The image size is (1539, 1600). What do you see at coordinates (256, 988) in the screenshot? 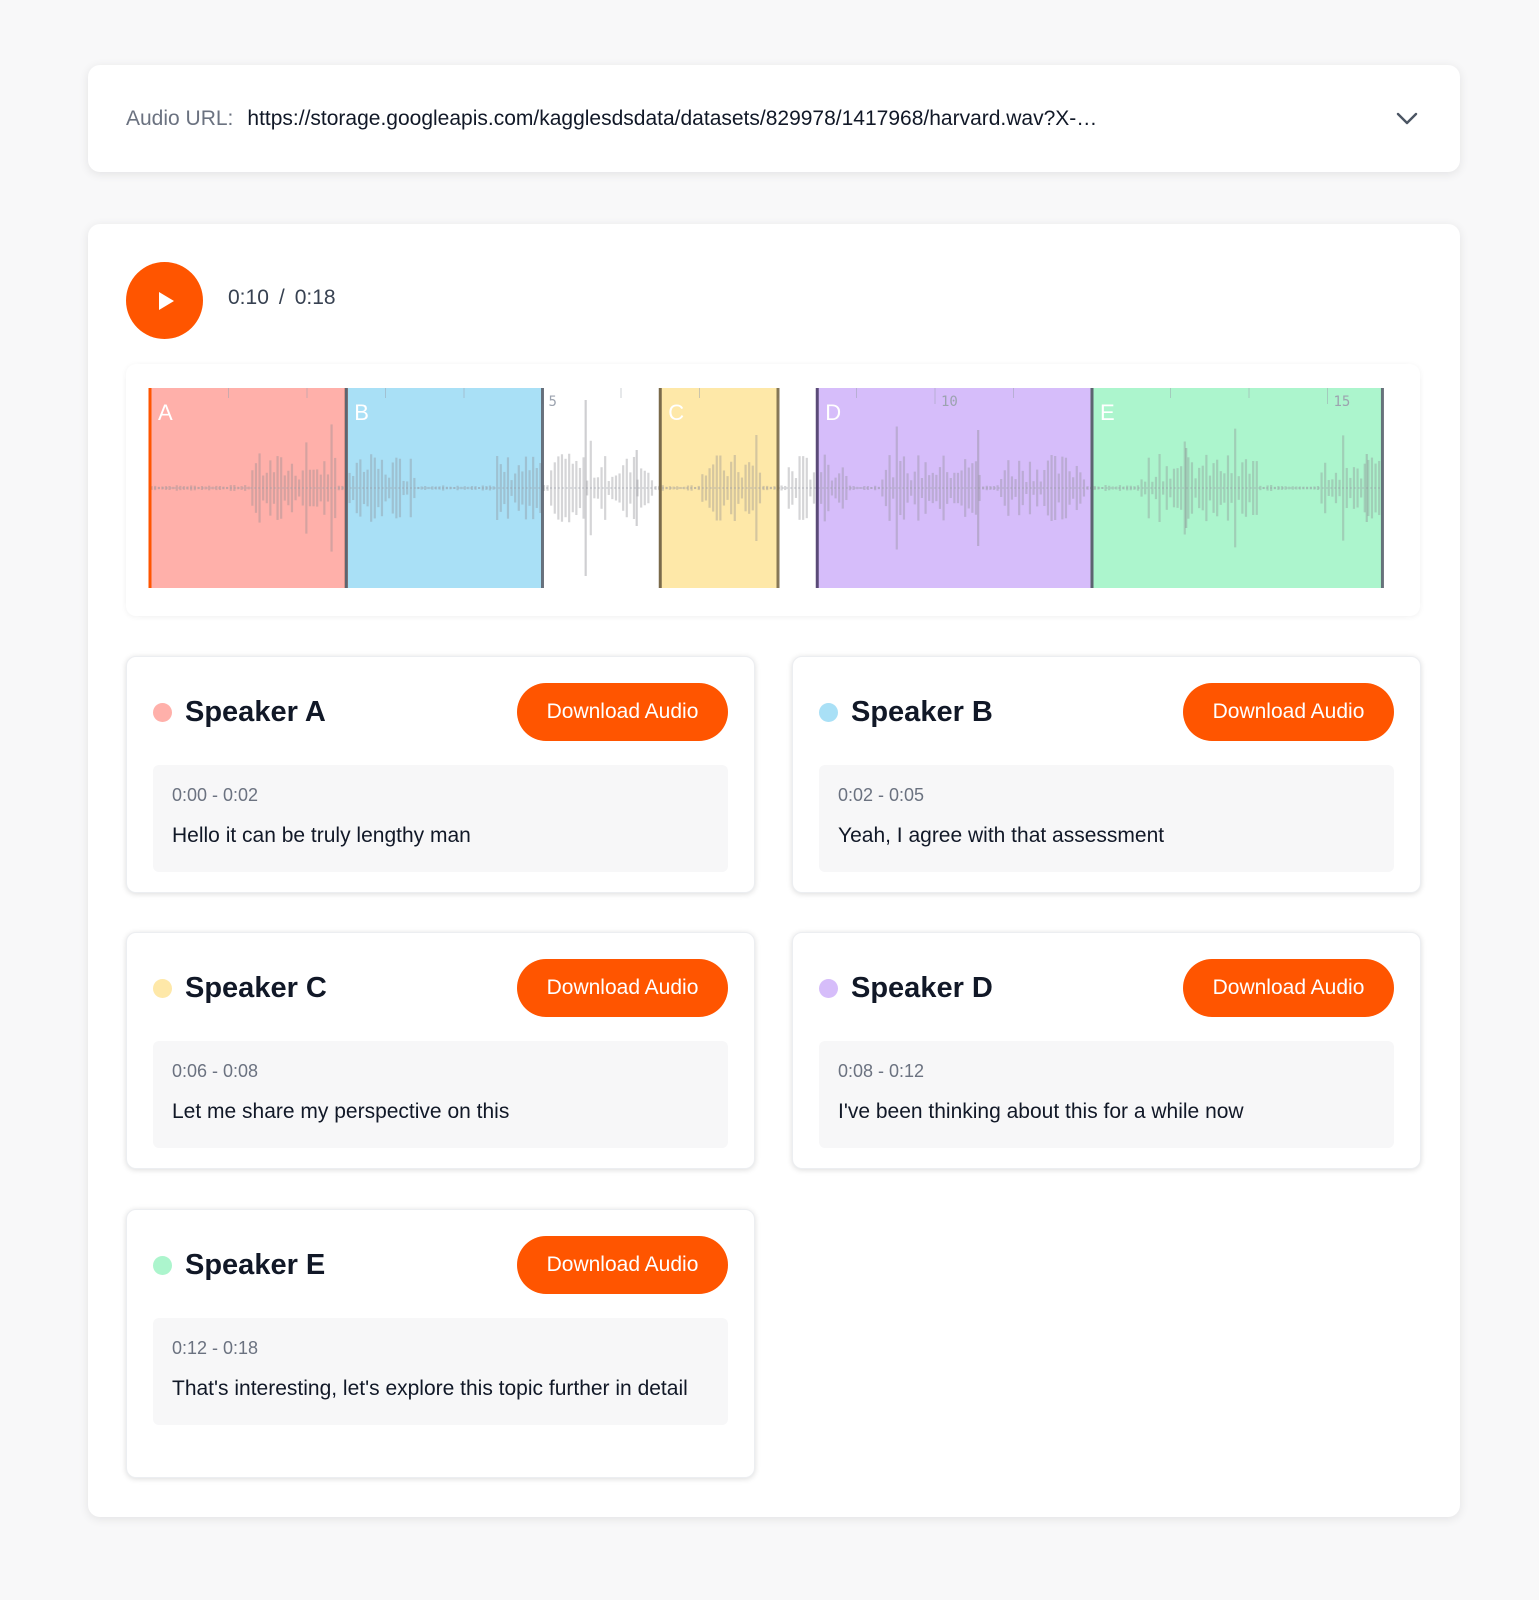
I see `speaker-name: Speaker C` at bounding box center [256, 988].